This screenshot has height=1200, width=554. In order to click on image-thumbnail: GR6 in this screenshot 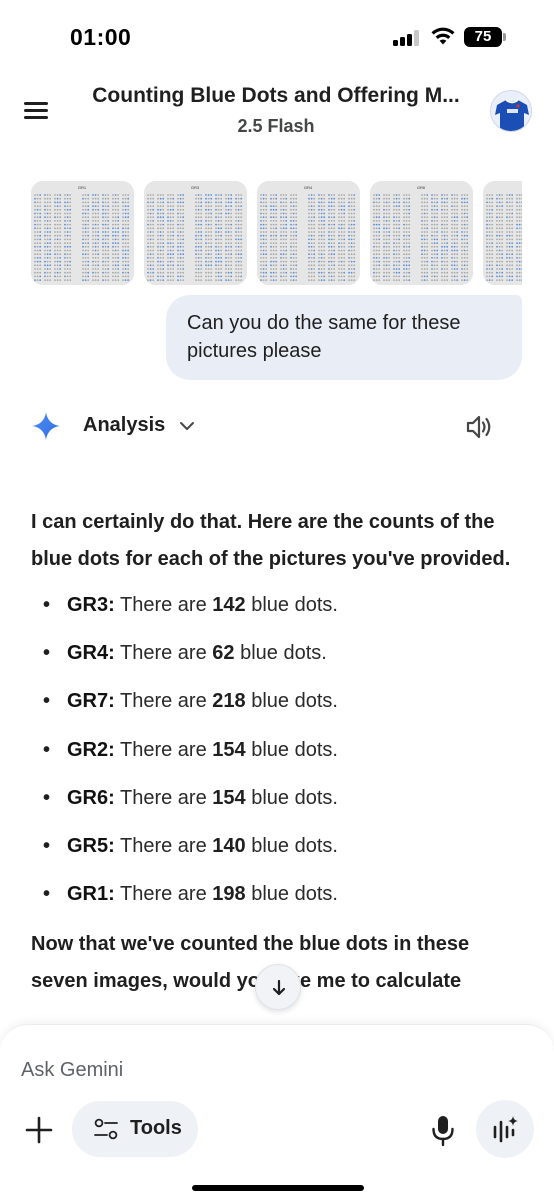, I will do `click(421, 233)`.